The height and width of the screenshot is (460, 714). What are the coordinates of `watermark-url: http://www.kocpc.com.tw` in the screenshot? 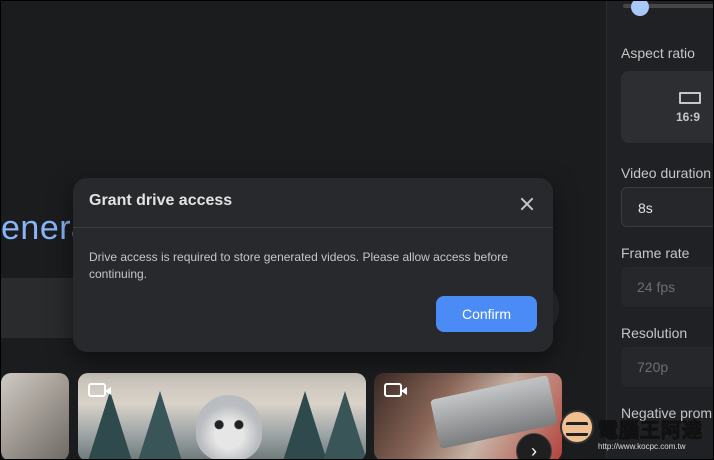 It's located at (642, 446).